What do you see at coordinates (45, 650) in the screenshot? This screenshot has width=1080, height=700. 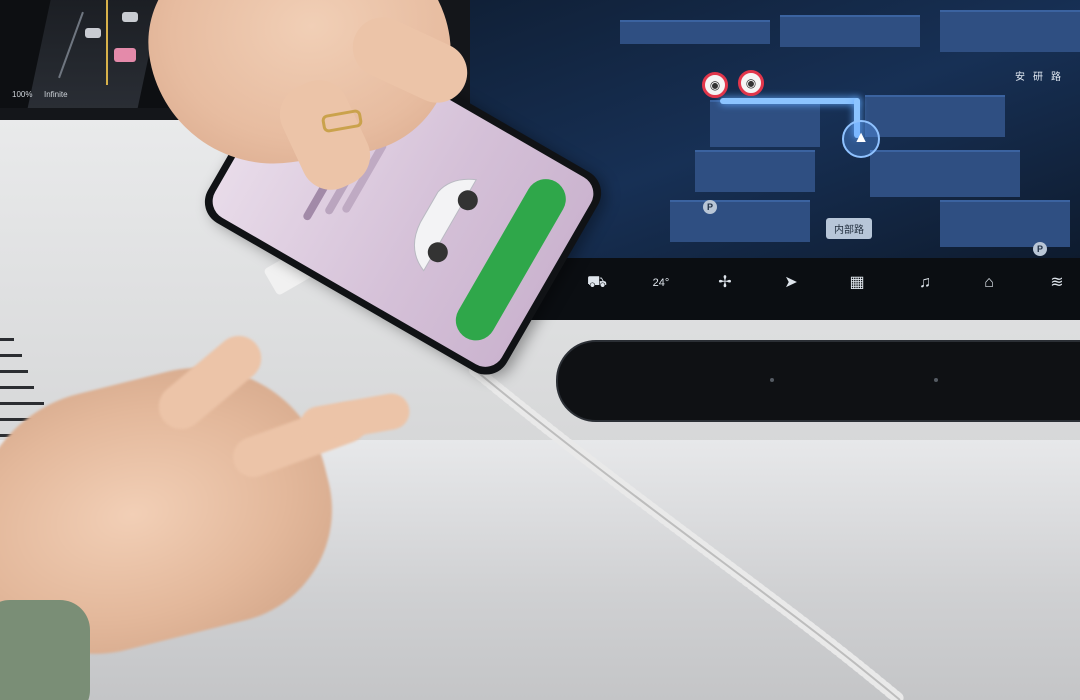 I see `sleeve` at bounding box center [45, 650].